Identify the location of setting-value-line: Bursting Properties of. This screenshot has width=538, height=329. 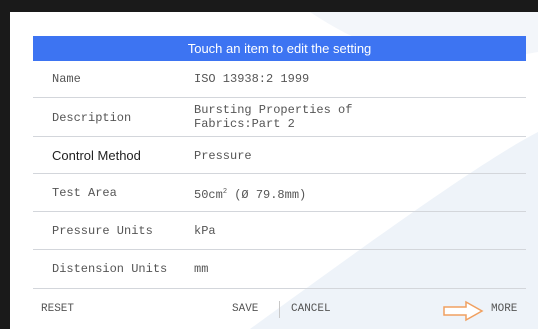
(273, 110).